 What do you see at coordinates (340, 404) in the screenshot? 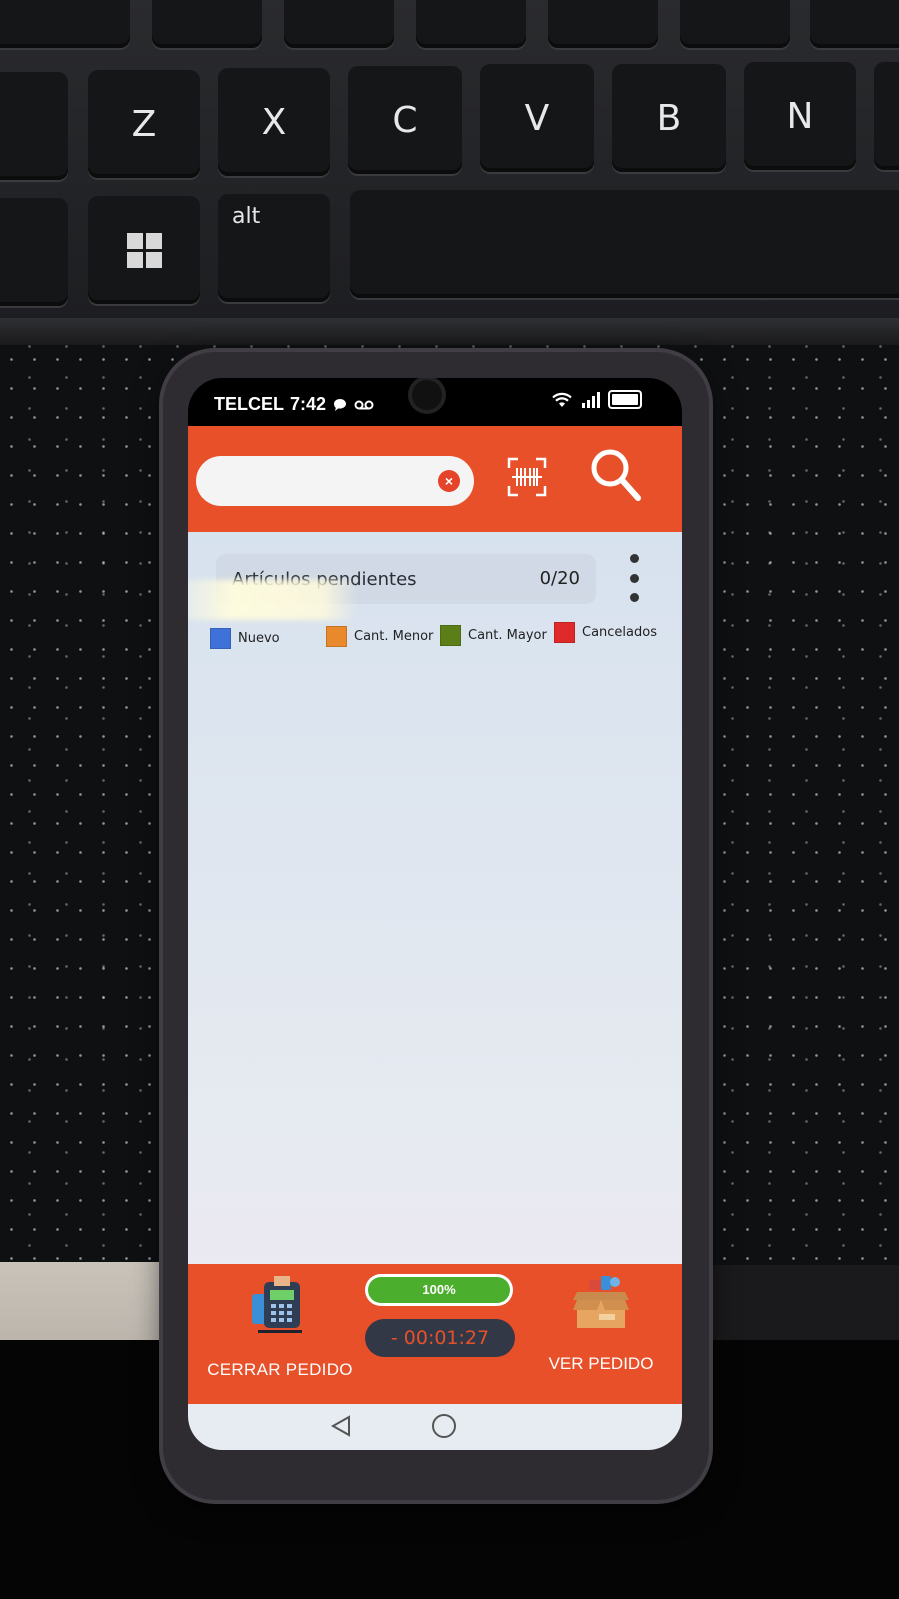
I see `message-icon` at bounding box center [340, 404].